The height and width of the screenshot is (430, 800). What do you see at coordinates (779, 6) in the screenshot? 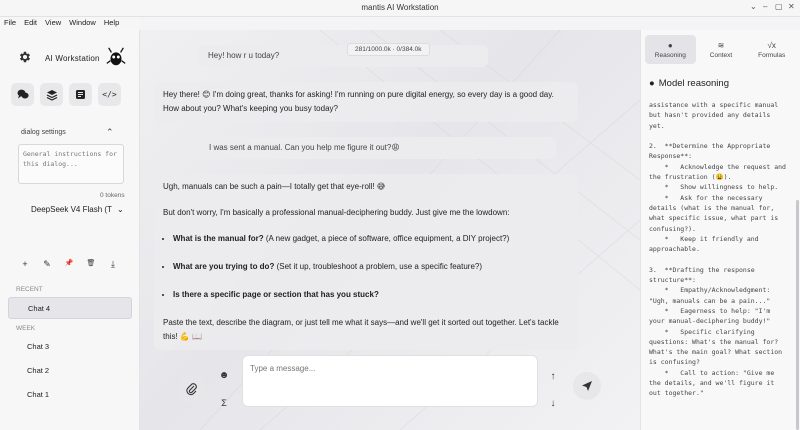
I see `maximize-icon: ▢` at bounding box center [779, 6].